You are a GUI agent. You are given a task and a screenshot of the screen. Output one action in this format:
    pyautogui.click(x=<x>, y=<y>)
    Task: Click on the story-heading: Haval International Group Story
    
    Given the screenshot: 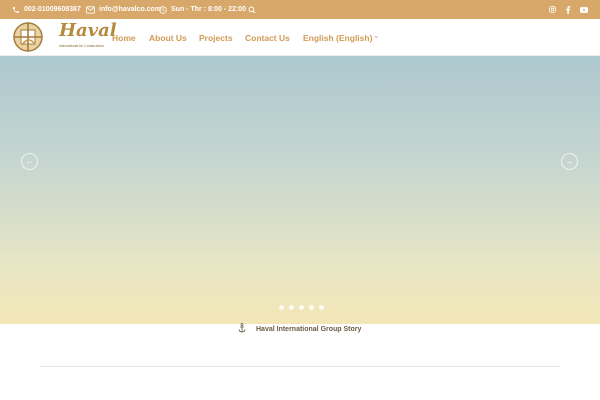 What is the action you would take?
    pyautogui.click(x=299, y=329)
    